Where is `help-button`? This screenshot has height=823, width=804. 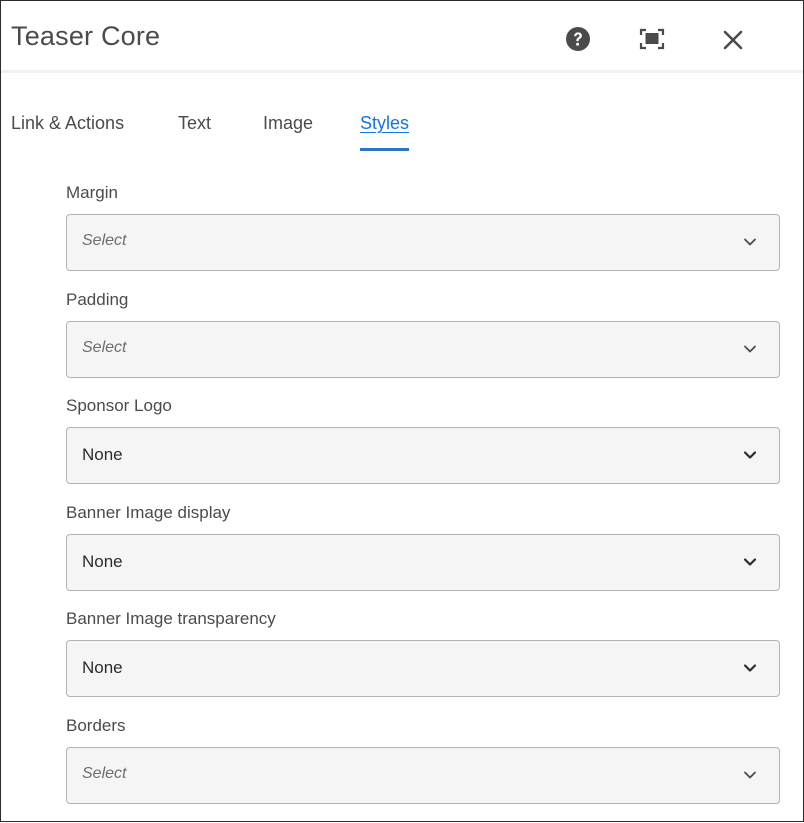
help-button is located at coordinates (578, 39).